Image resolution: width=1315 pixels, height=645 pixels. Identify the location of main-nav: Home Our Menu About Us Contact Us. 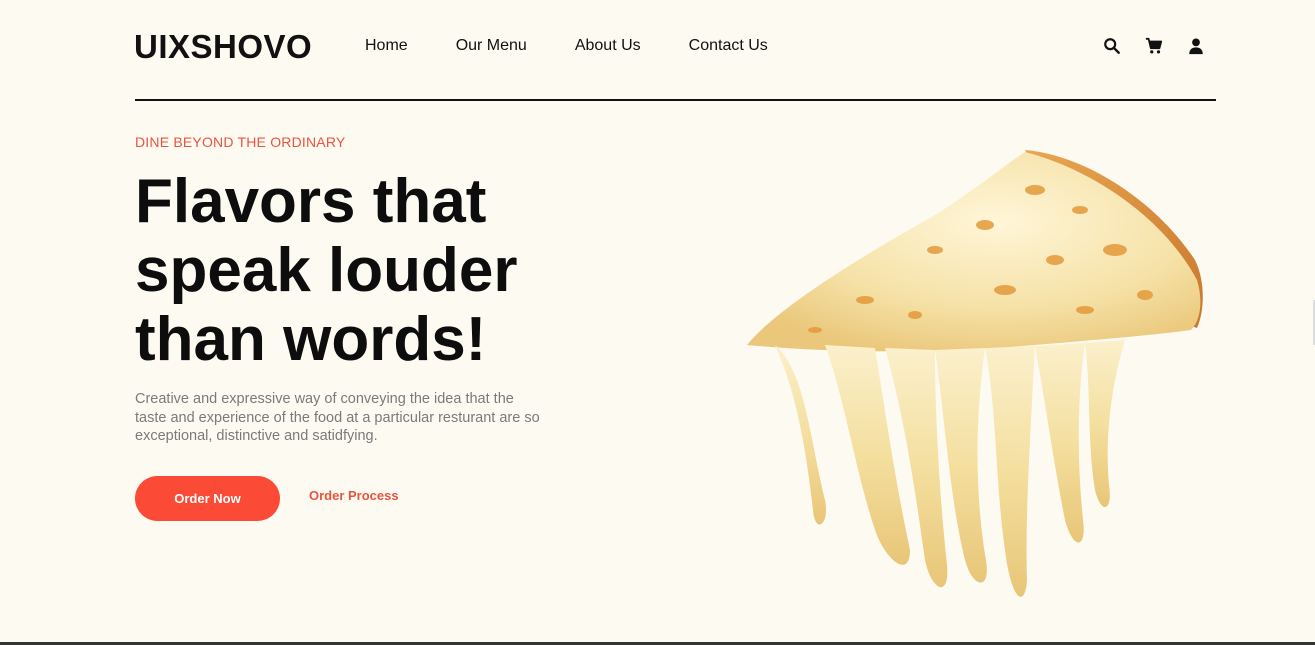
(590, 46).